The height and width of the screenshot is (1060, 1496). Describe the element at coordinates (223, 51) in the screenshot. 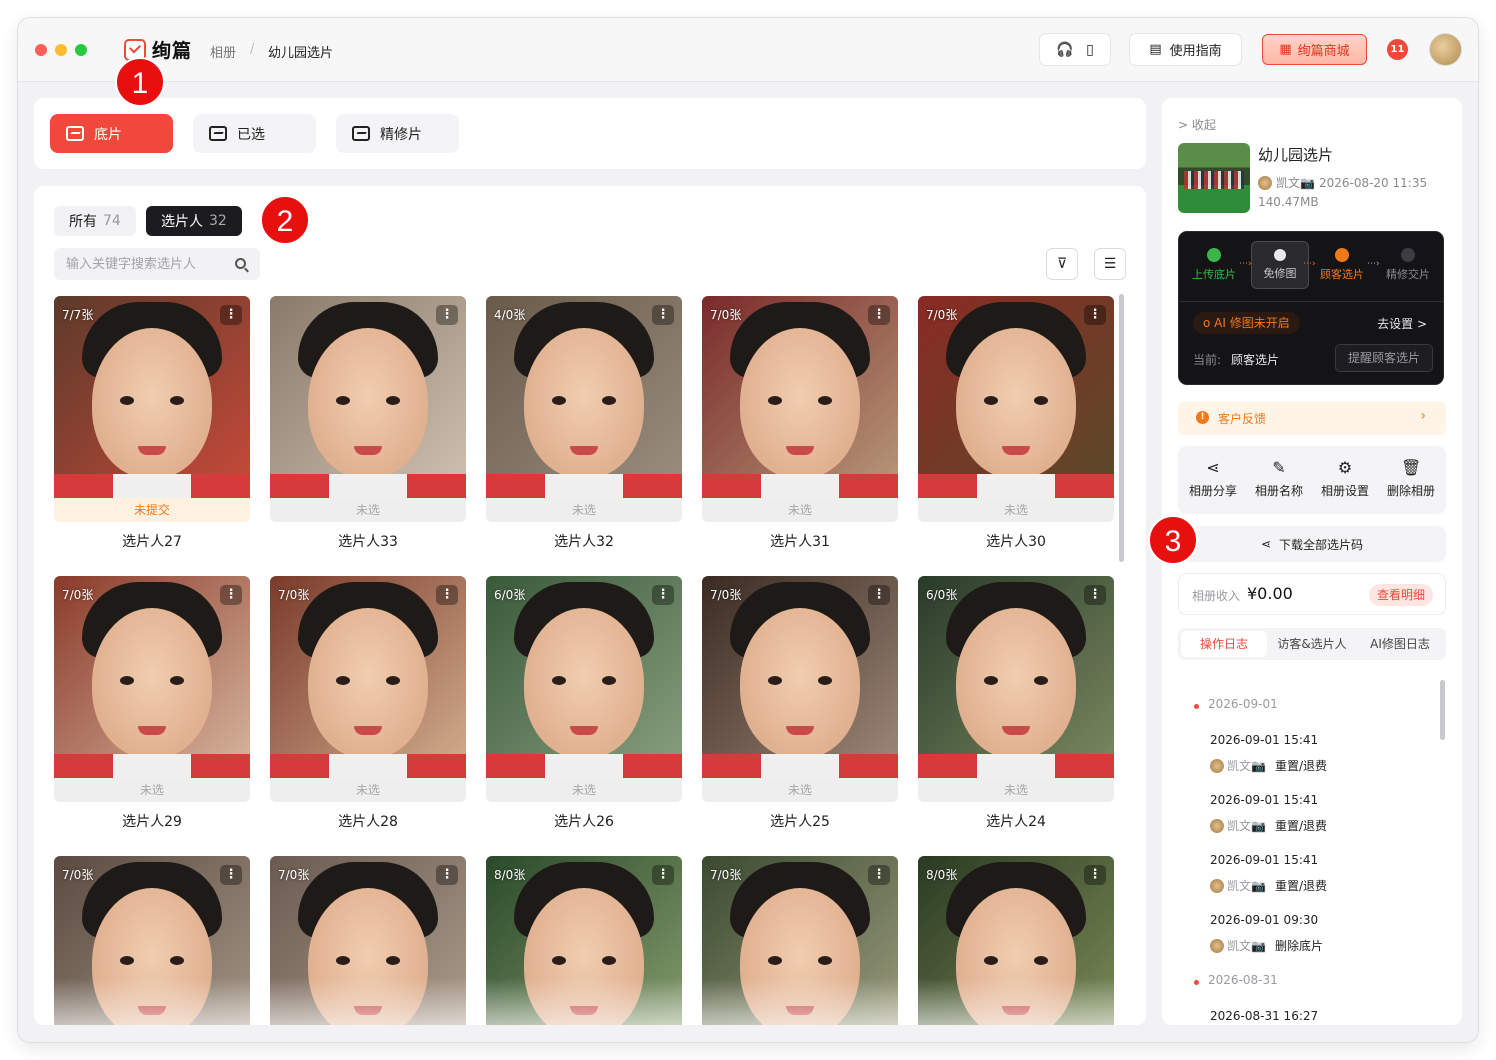

I see `breadcrumb-albums: 相册` at that location.